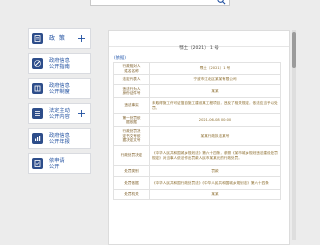  I want to click on sidebar-item-disclosure-system: 政府信息 公开制度, so click(59, 88).